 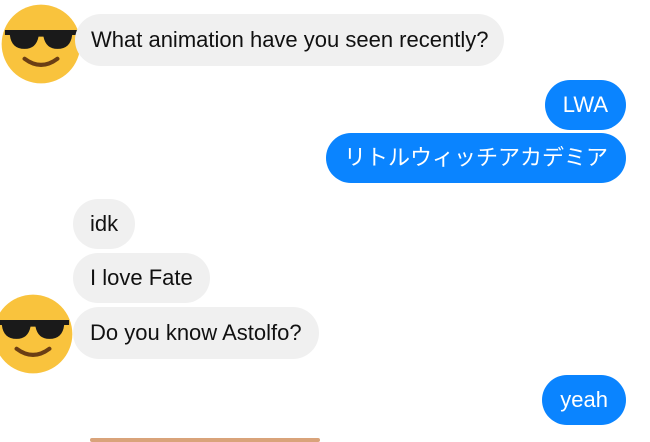 What do you see at coordinates (205, 440) in the screenshot?
I see `partial-next-message` at bounding box center [205, 440].